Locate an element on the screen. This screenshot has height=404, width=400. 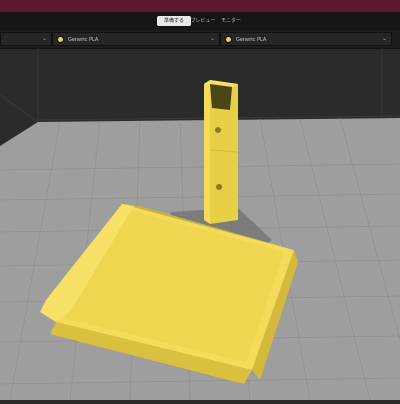
extruder-1-material: Generic PLA is located at coordinates (83, 40).